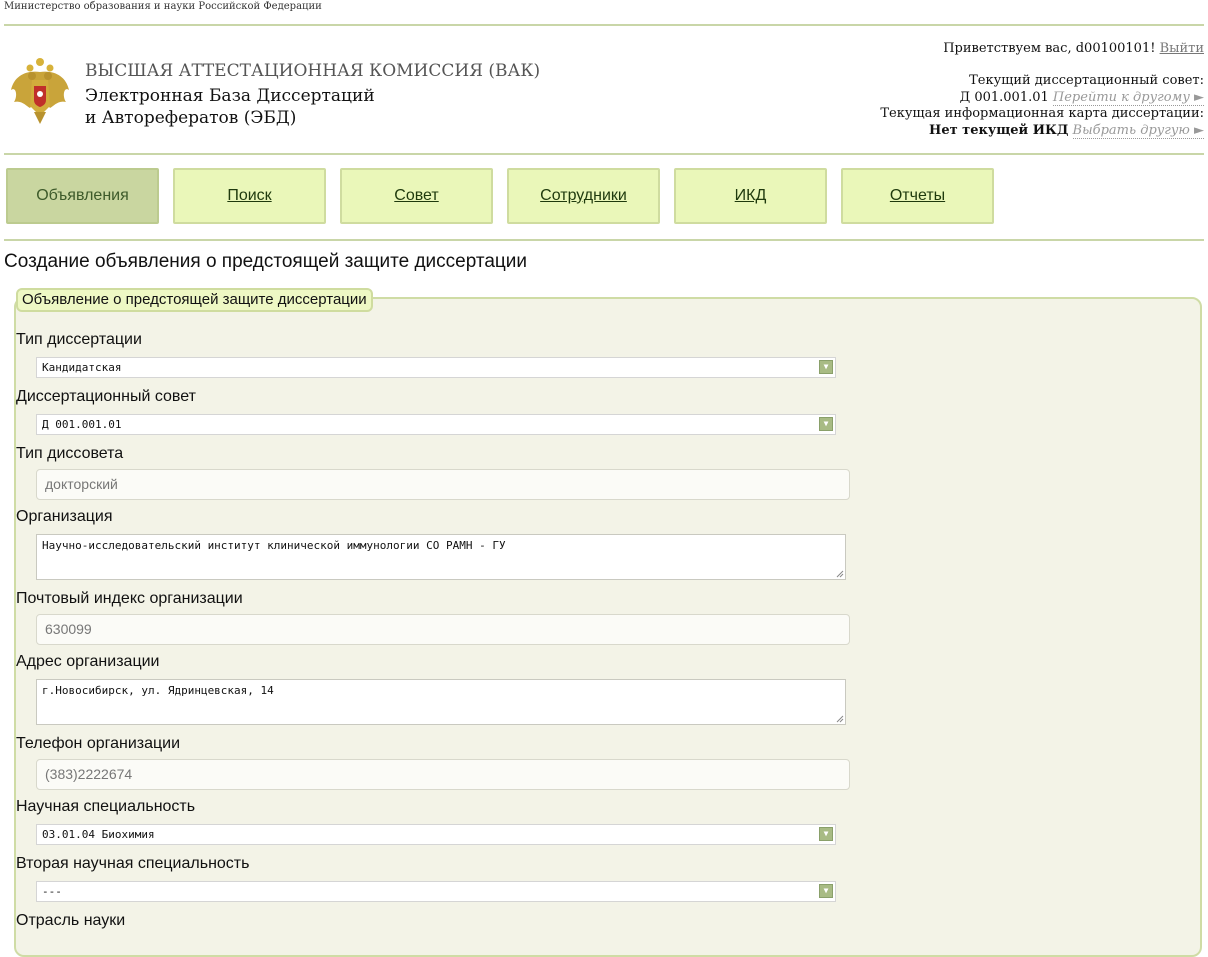  Describe the element at coordinates (40, 91) in the screenshot. I see `coat-of-arms-icon` at that location.